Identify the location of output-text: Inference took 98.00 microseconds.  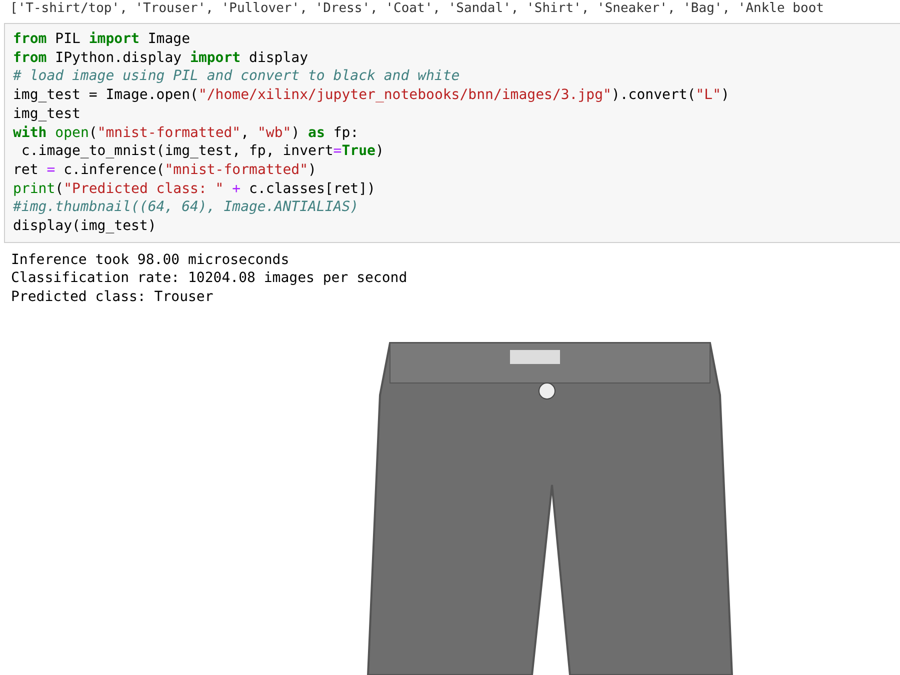
(150, 260).